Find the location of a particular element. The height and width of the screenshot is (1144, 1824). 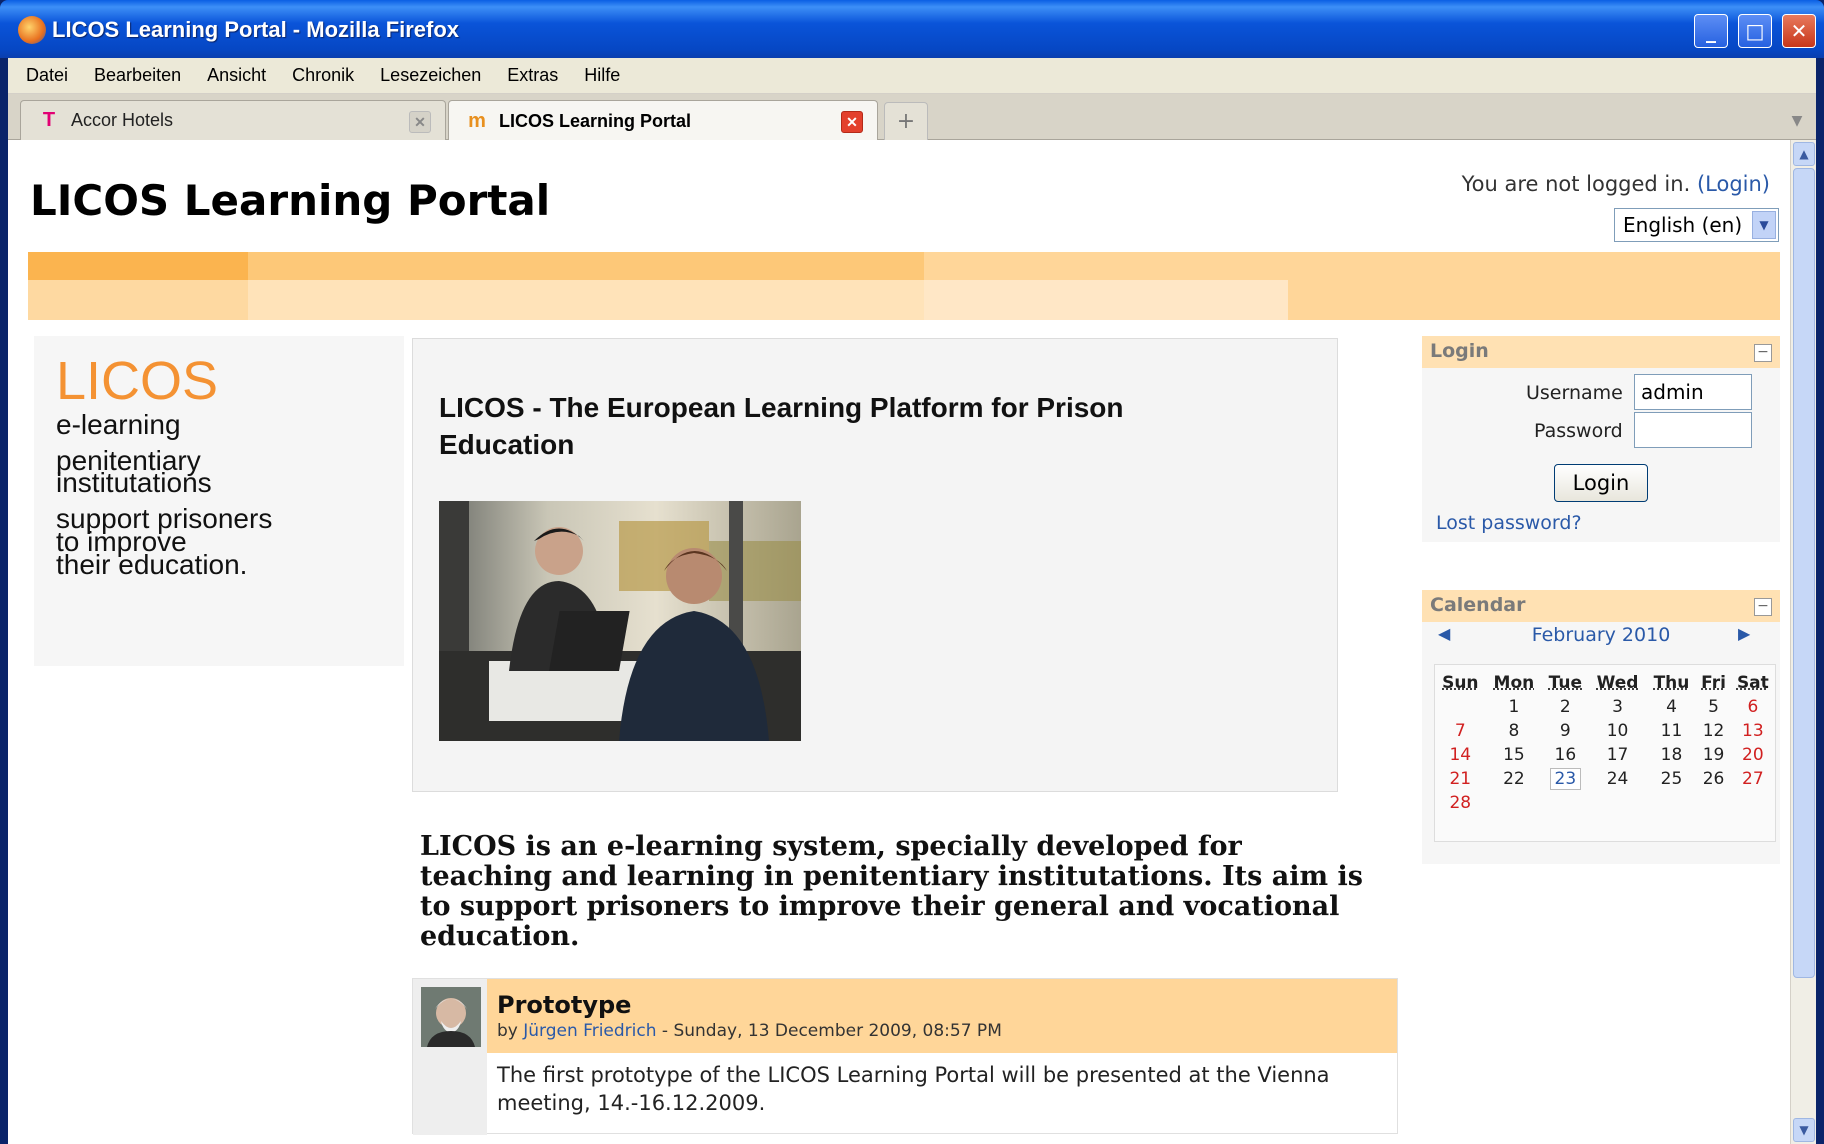

menu-hilfe: Hilfe is located at coordinates (602, 75).